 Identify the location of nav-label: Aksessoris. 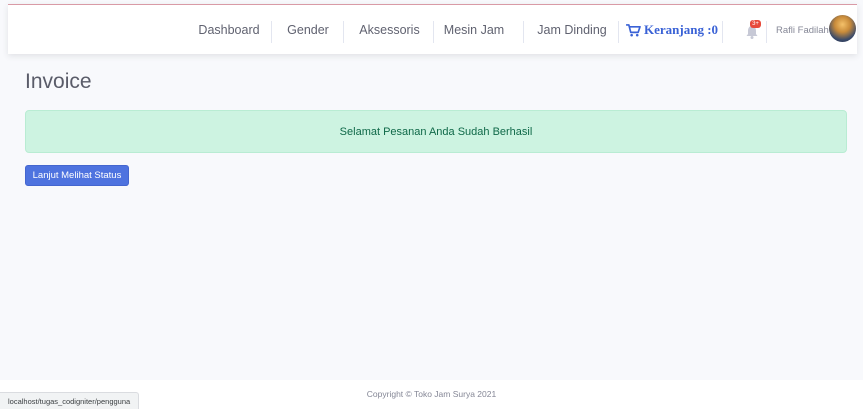
(389, 30).